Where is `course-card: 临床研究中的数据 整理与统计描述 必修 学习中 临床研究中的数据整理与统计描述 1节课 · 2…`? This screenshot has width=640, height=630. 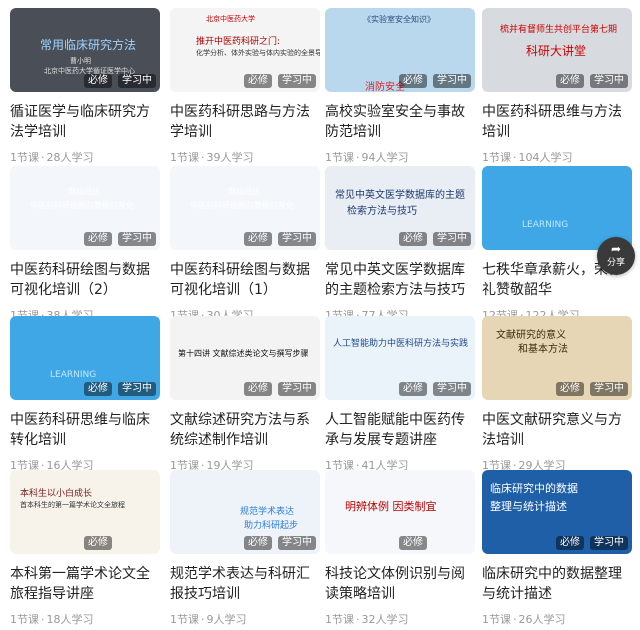
course-card: 临床研究中的数据 整理与统计描述 必修 学习中 临床研究中的数据整理与统计描述 1节课 · 2… is located at coordinates (557, 548).